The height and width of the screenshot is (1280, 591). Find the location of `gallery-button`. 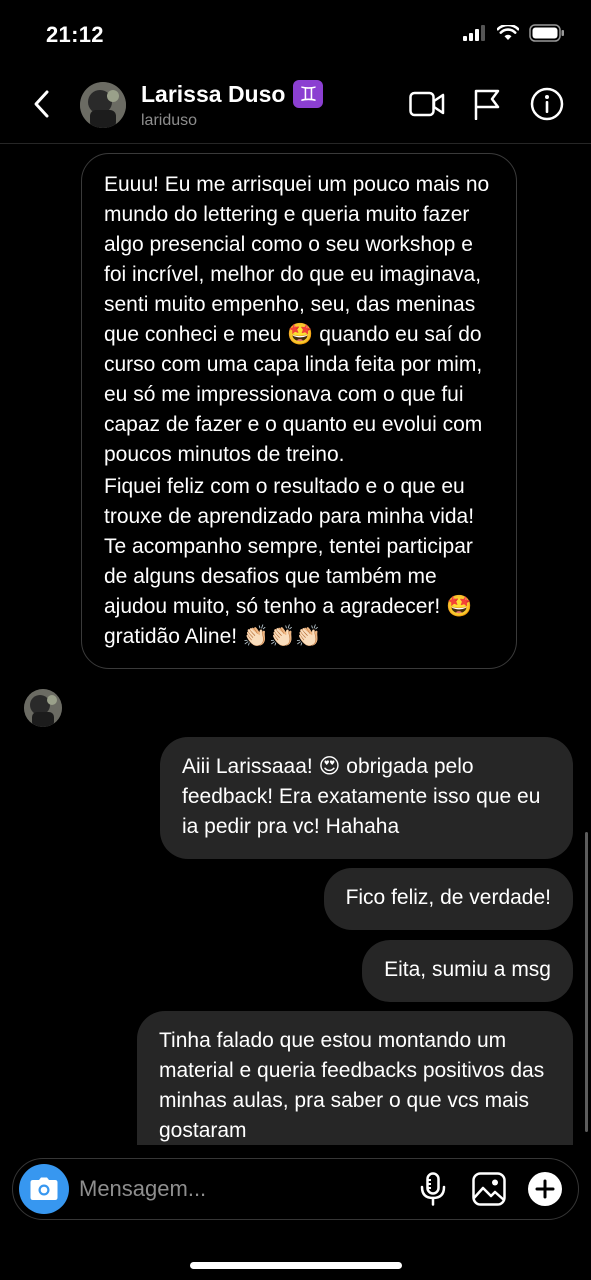

gallery-button is located at coordinates (489, 1189).